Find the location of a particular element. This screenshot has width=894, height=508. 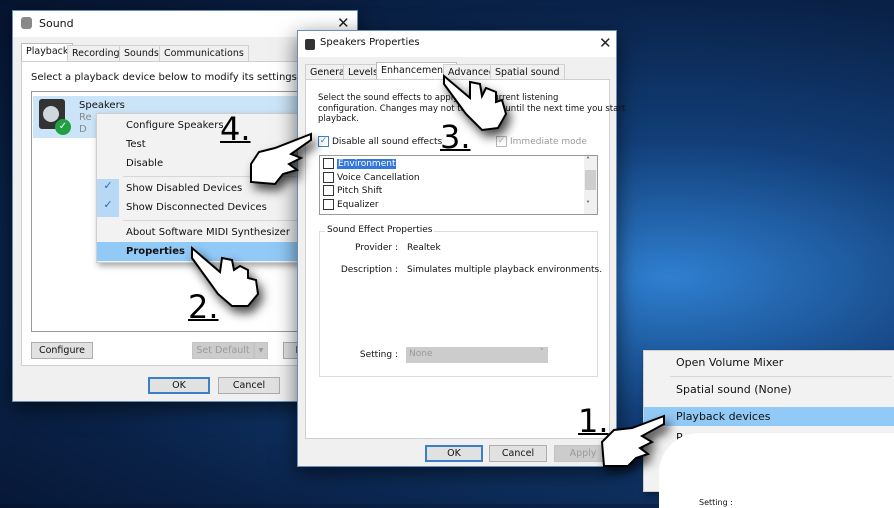

scroll-down-icon: ˅ is located at coordinates (588, 204).